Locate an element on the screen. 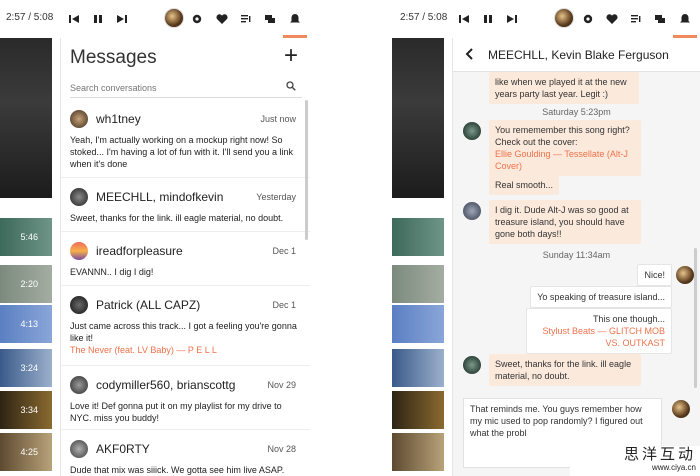 This screenshot has height=476, width=700. search-bar is located at coordinates (186, 88).